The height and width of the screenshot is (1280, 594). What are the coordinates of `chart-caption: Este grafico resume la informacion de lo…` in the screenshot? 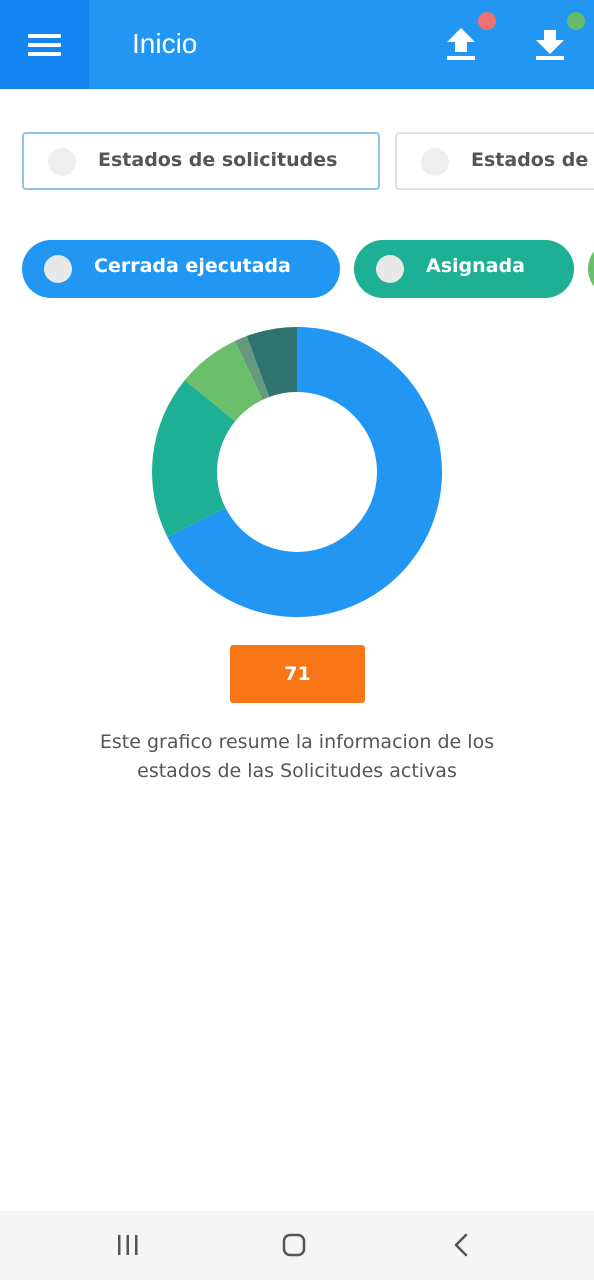 It's located at (297, 757).